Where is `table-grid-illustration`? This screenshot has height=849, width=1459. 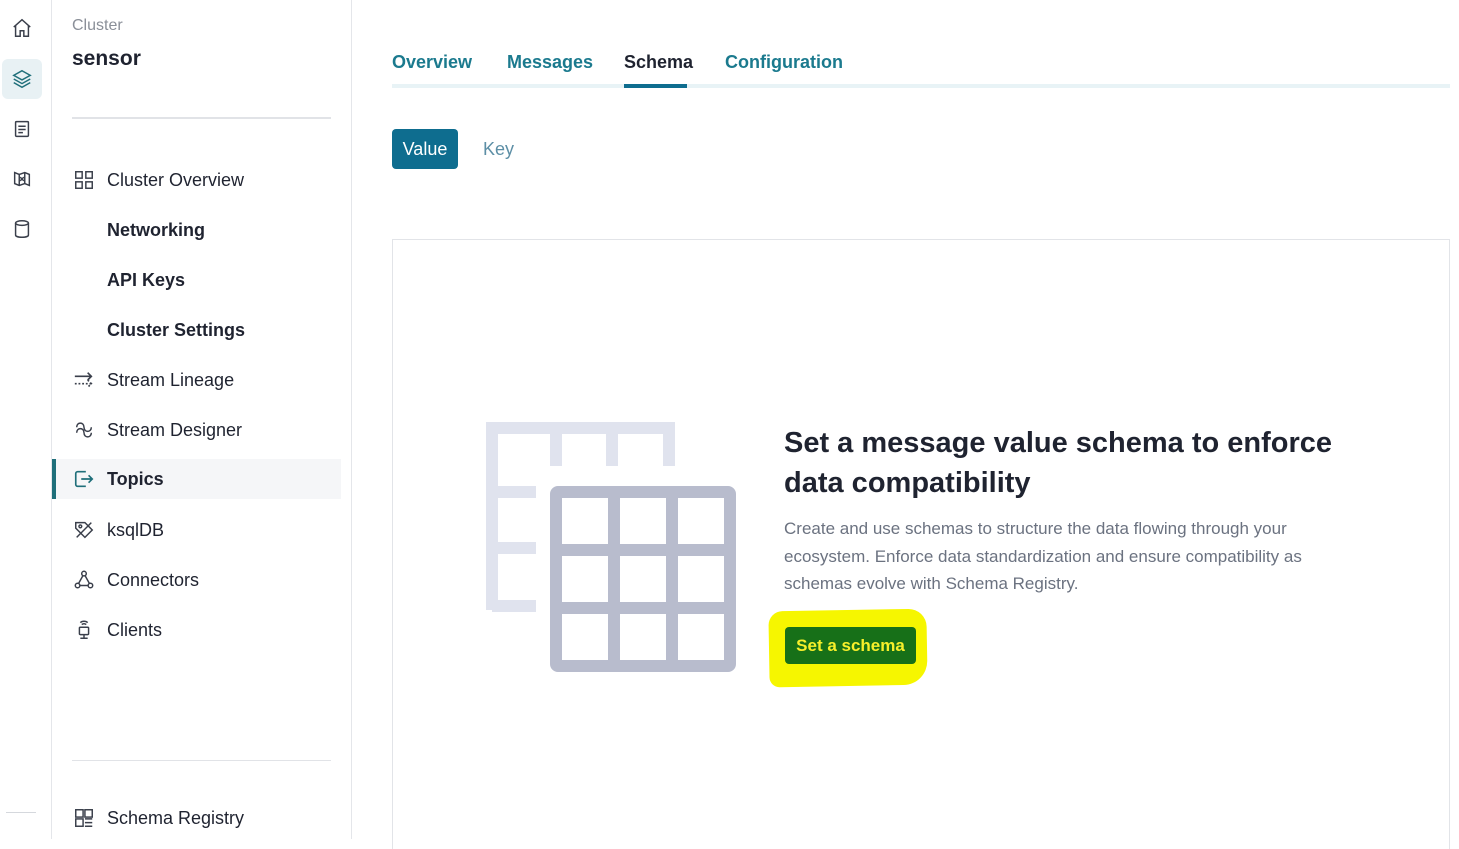 table-grid-illustration is located at coordinates (611, 547).